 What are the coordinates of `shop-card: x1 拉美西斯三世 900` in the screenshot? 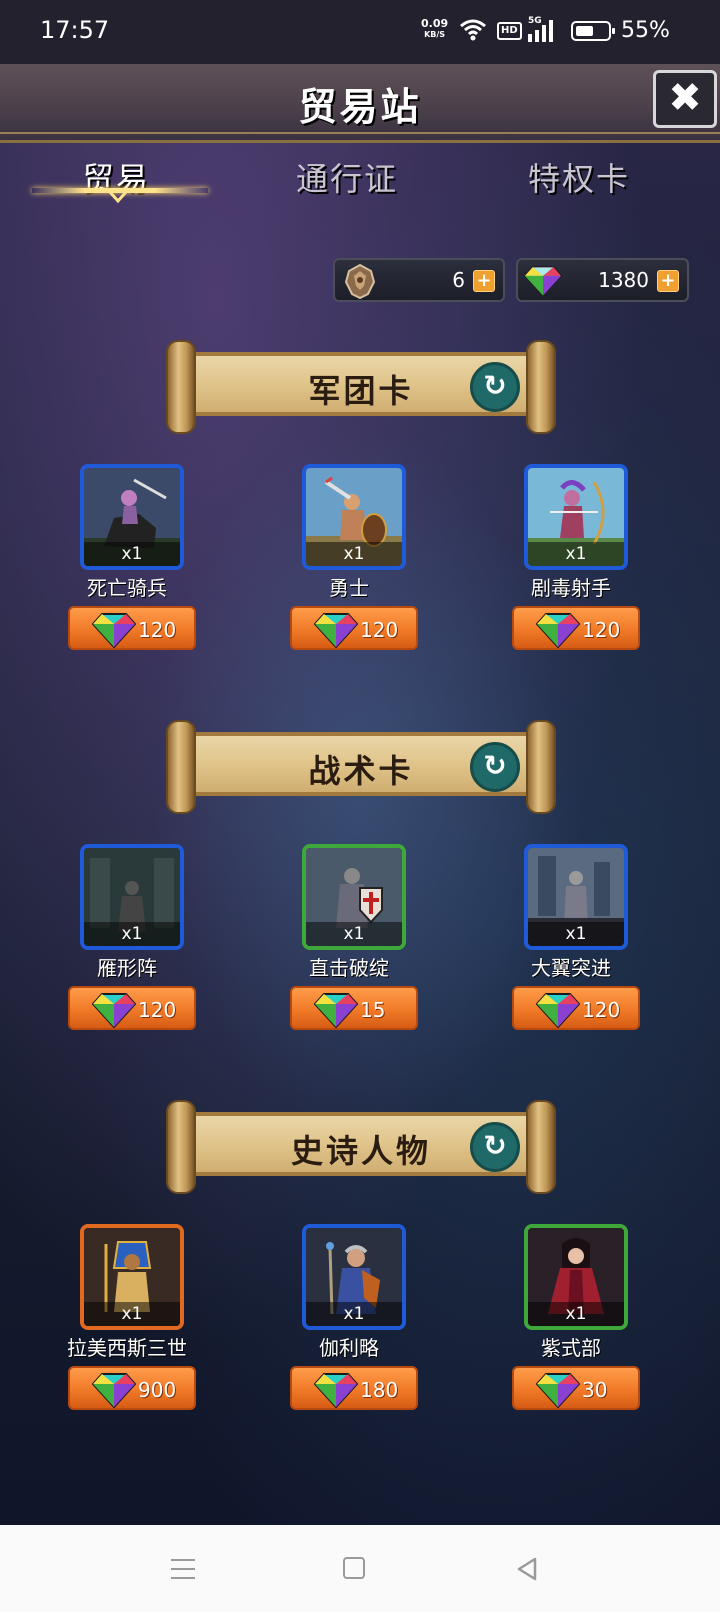 It's located at (127, 1324).